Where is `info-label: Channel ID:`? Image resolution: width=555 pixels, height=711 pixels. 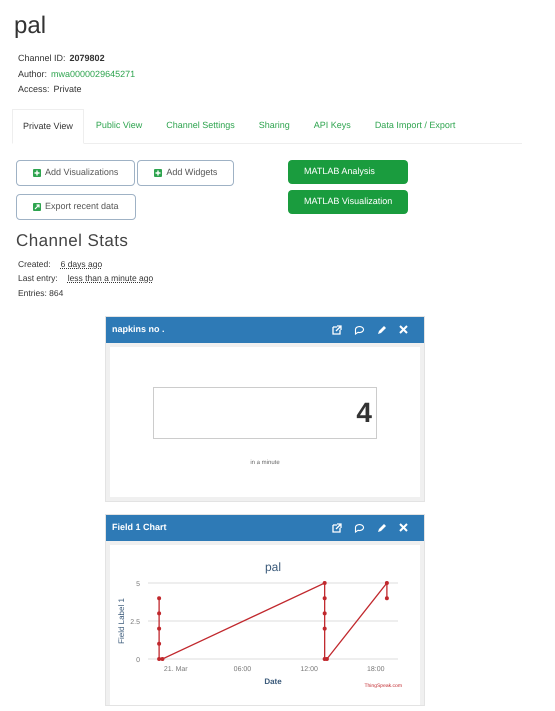 info-label: Channel ID: is located at coordinates (42, 58).